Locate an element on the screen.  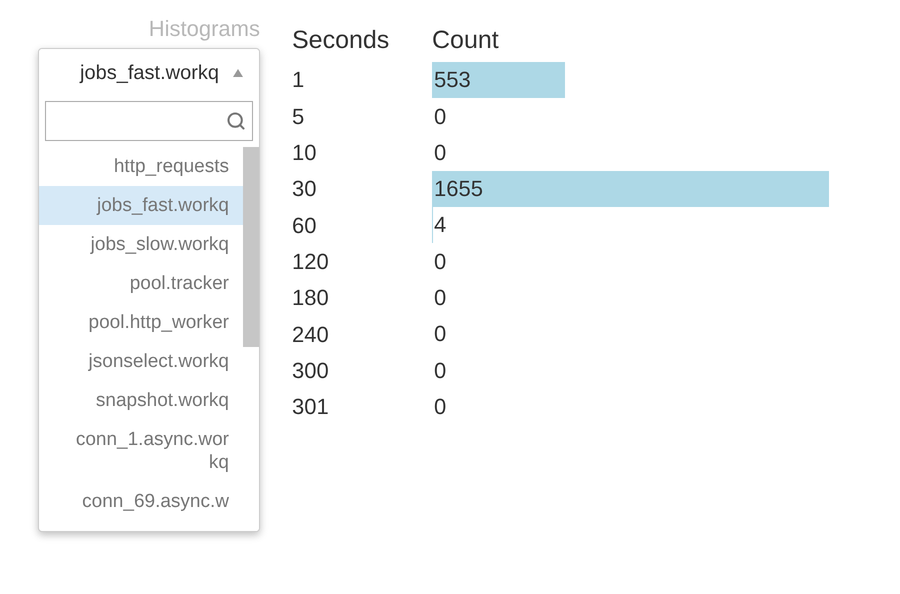
table-cell-text: 60 is located at coordinates (305, 225).